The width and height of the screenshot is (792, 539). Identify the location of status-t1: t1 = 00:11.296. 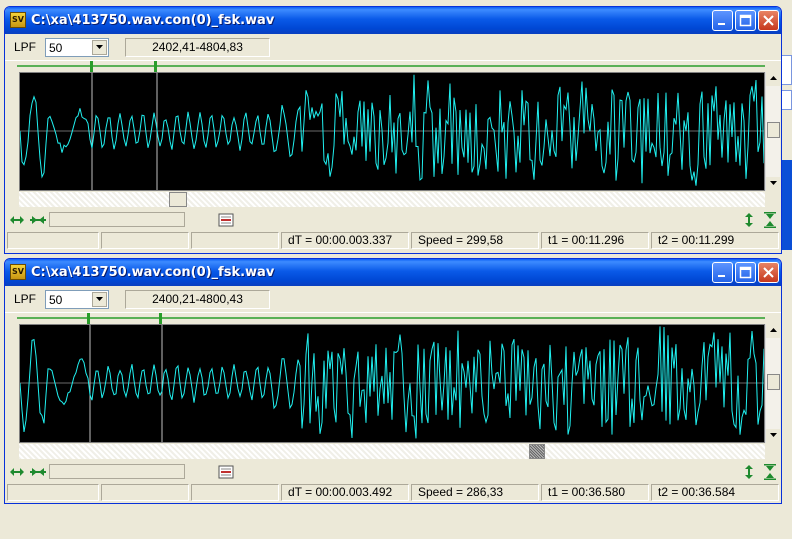
(595, 240).